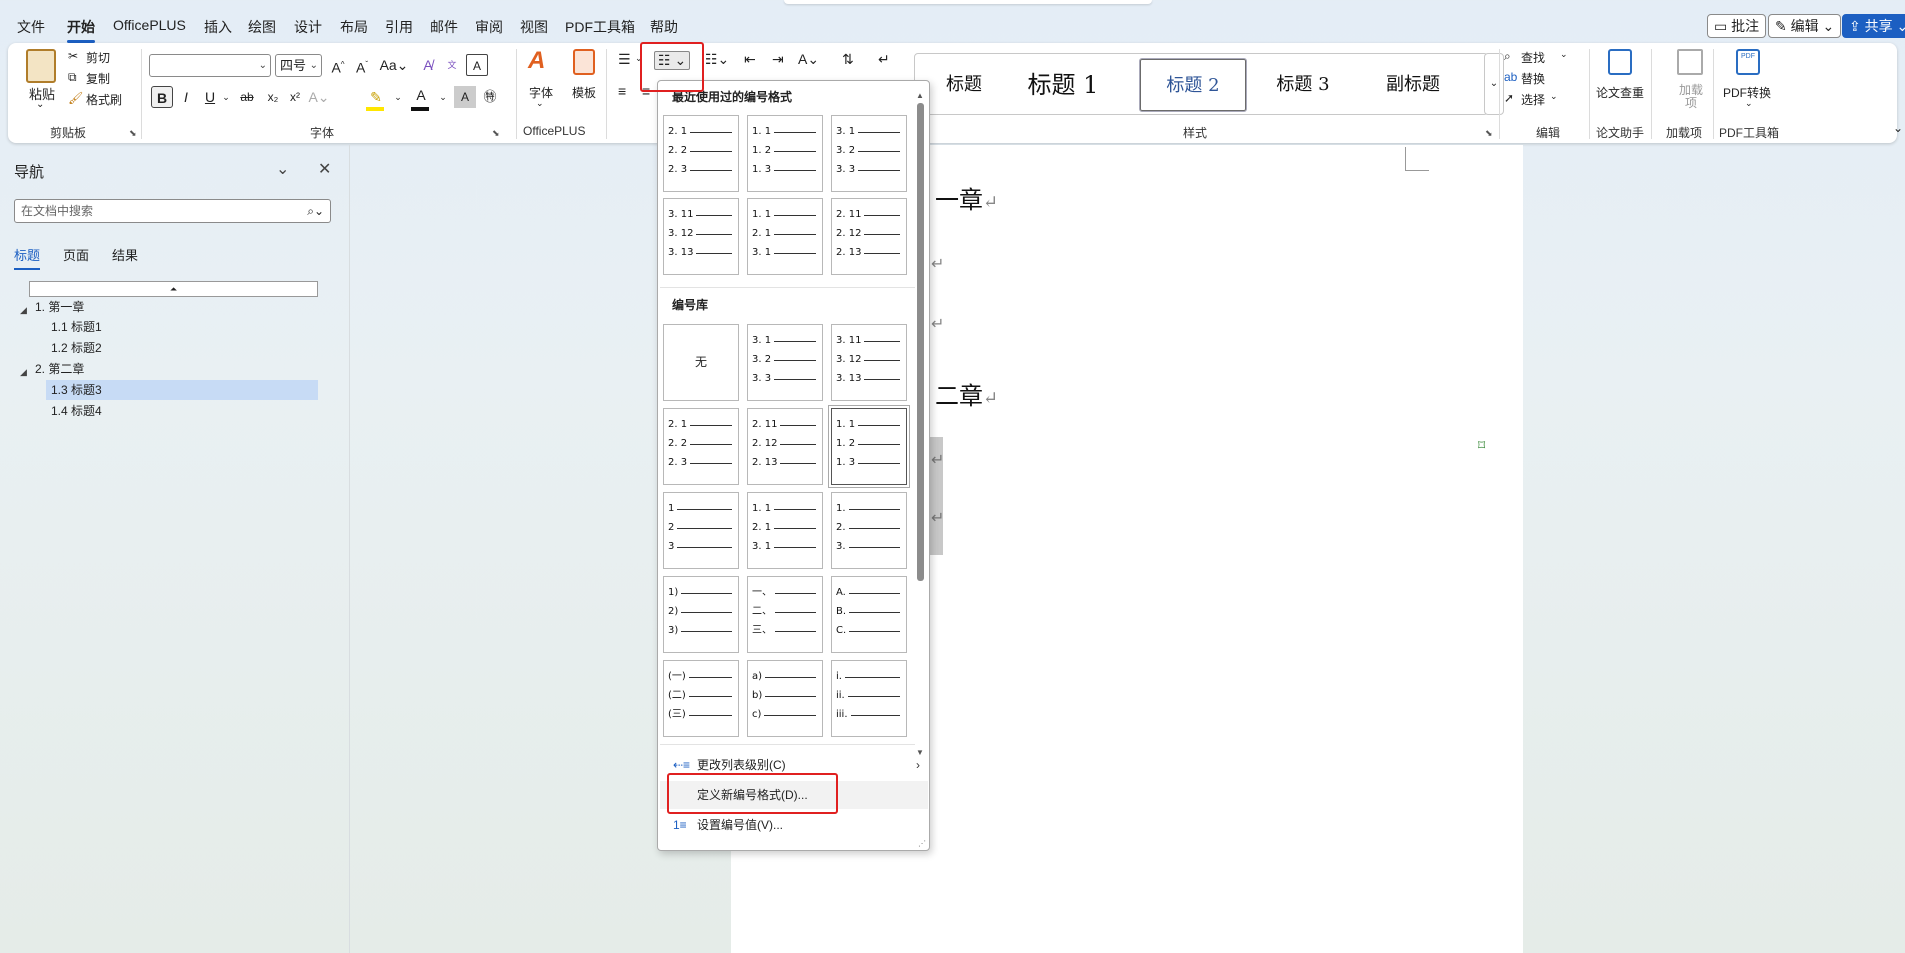  Describe the element at coordinates (176, 307) in the screenshot. I see `tree-item-chapter1: 1. 第一章` at that location.